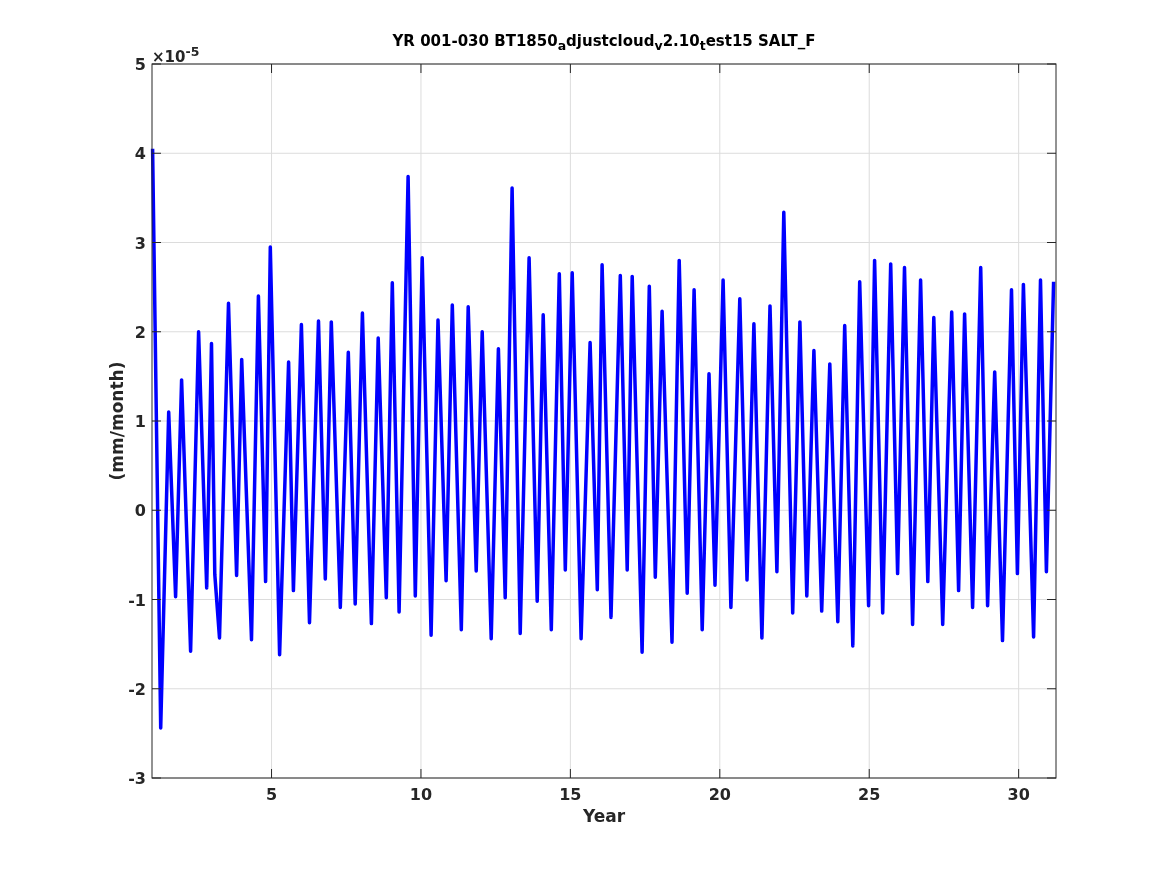 The width and height of the screenshot is (1167, 875). I want to click on y-tick-label: 2, so click(140, 332).